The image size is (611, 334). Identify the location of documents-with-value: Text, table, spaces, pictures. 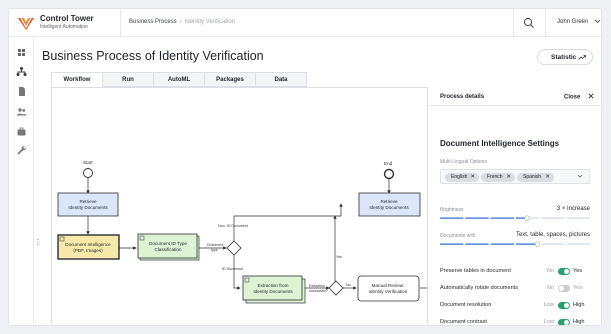
(552, 235).